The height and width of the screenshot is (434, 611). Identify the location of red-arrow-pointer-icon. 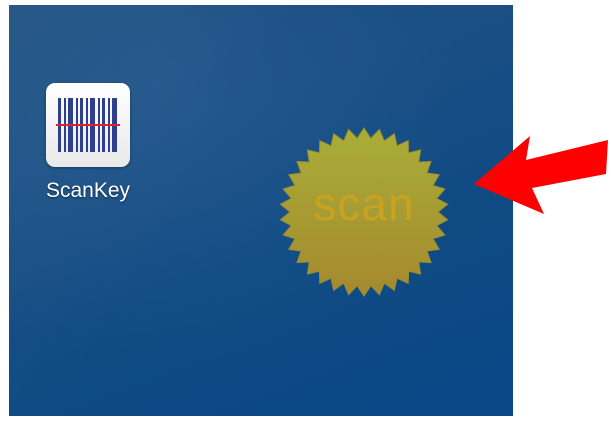
(541, 175).